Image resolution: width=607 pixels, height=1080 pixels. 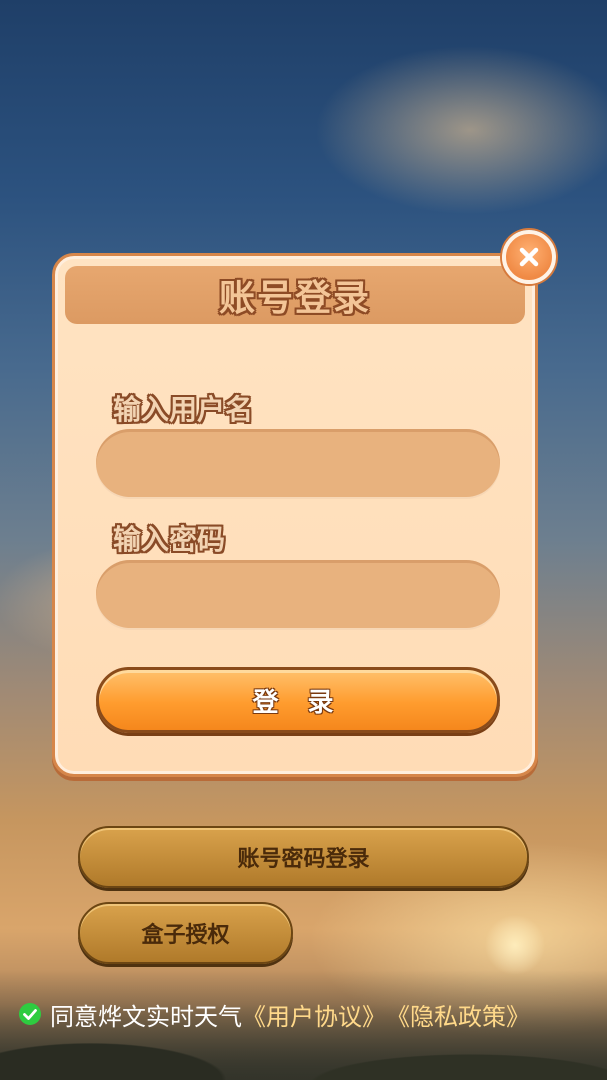 I want to click on agreement-row: 同意烨文实时天气 《用户协议》 《隐私政策》, so click(x=274, y=1014).